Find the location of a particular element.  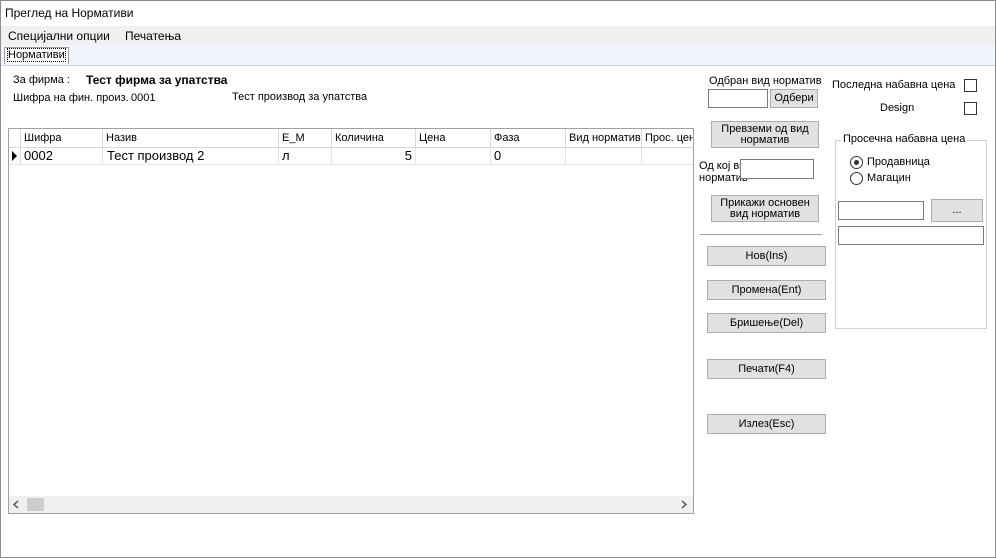

window-title: Преглед на Нормативи is located at coordinates (69, 13).